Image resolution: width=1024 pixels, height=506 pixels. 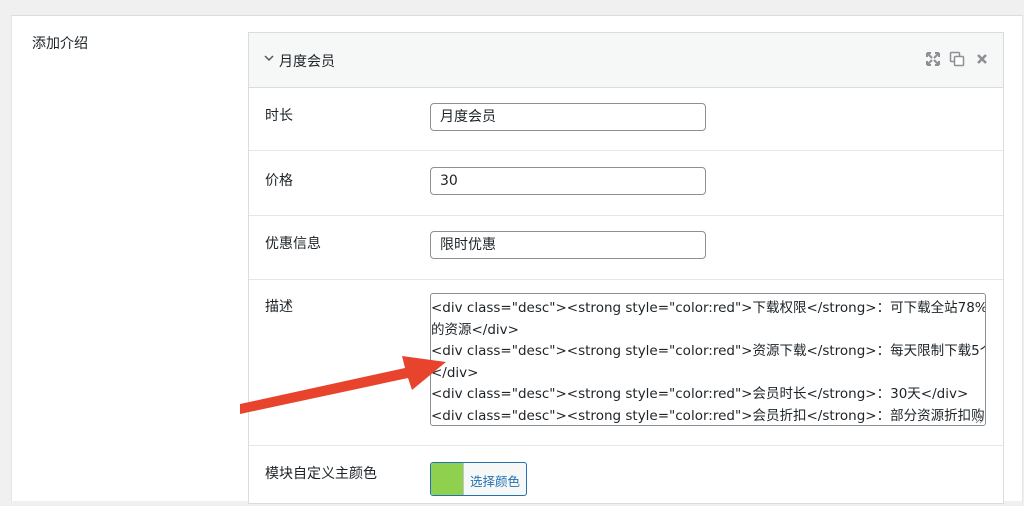 What do you see at coordinates (982, 59) in the screenshot?
I see `close-icon` at bounding box center [982, 59].